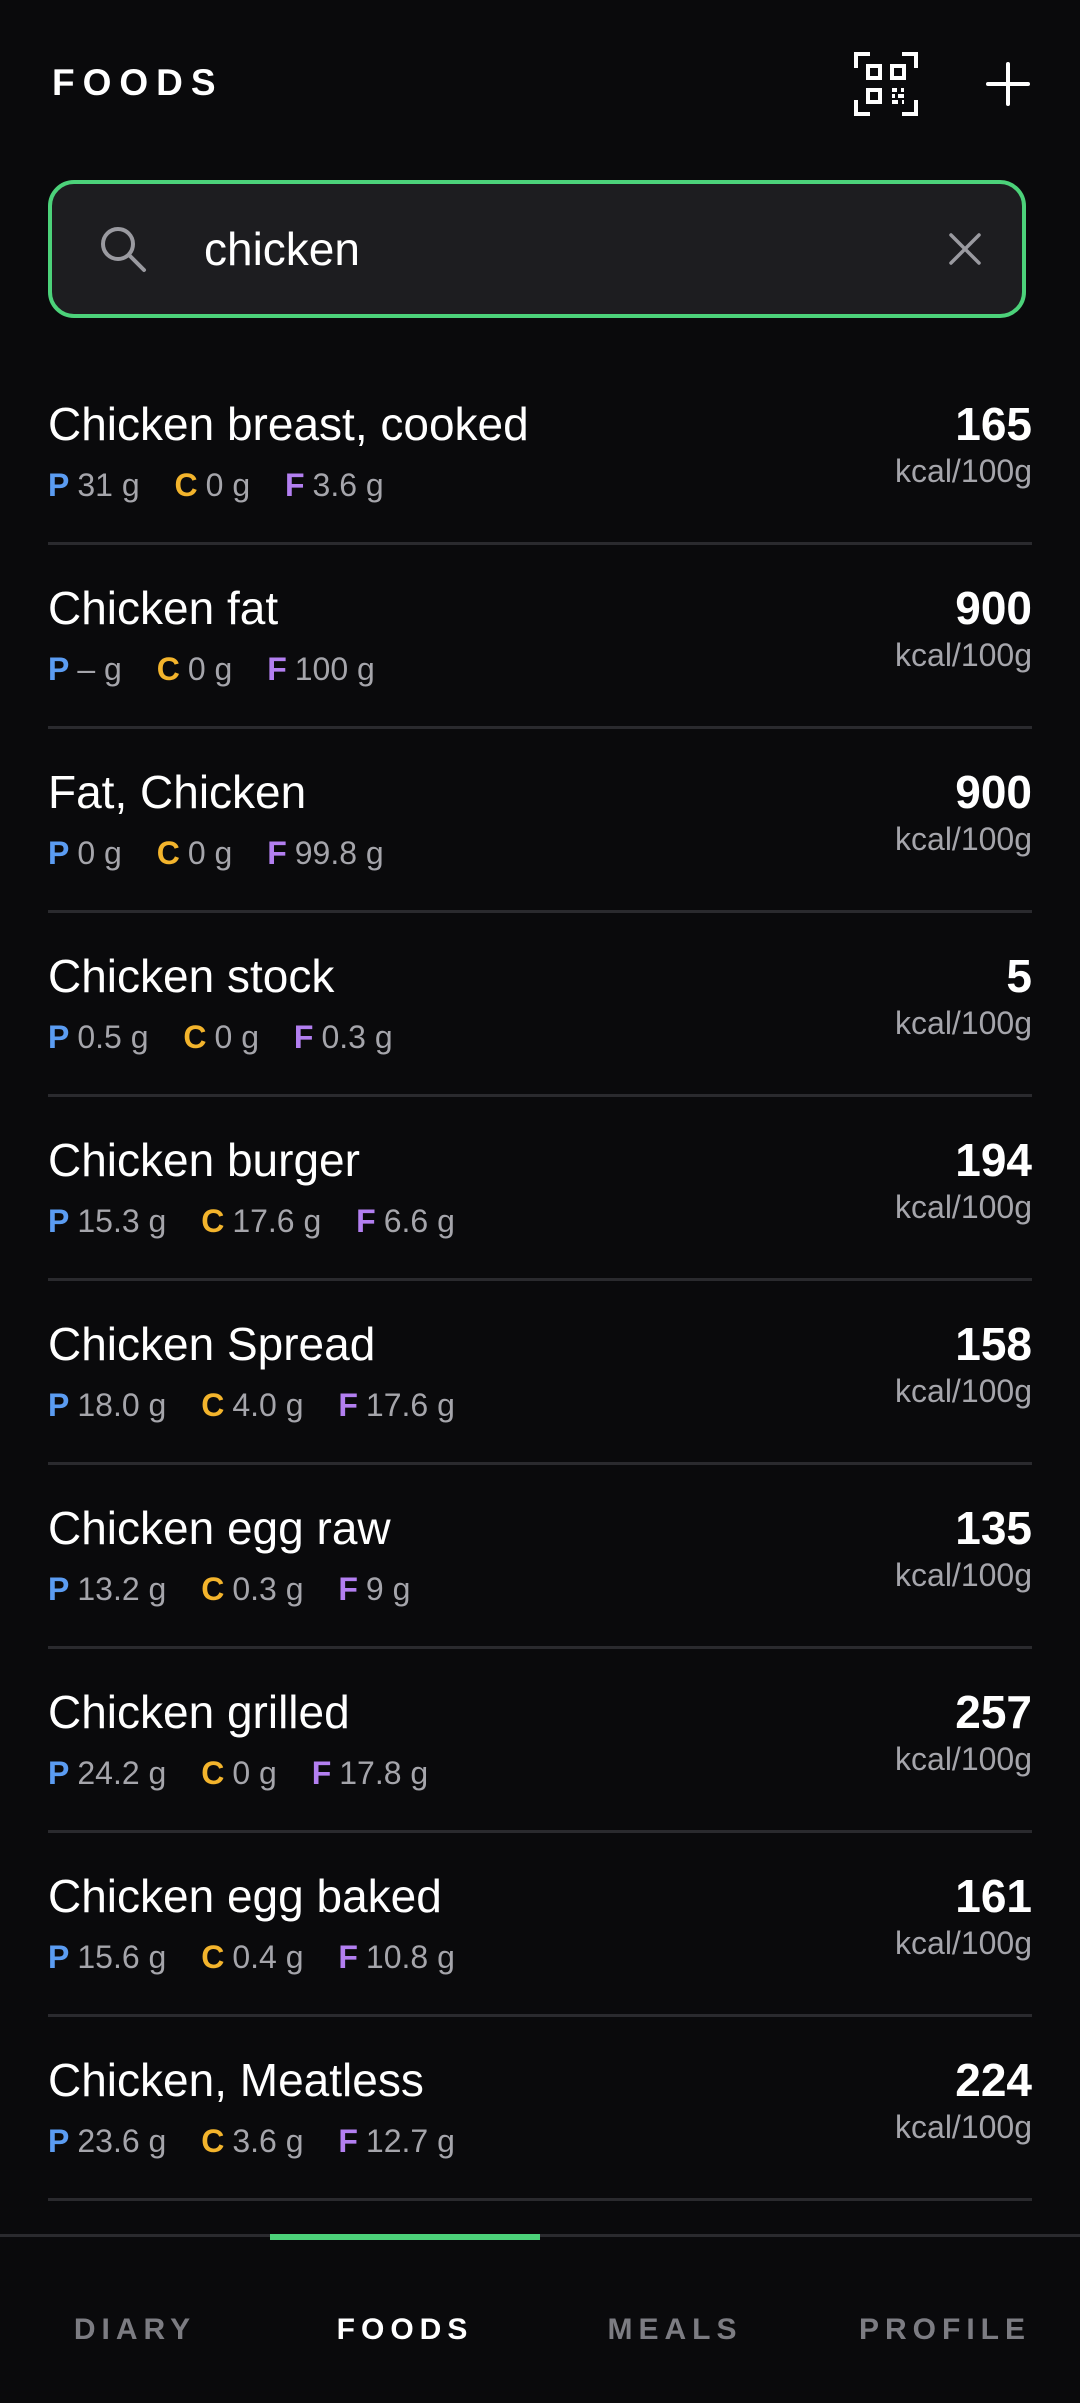 This screenshot has width=1080, height=2403. What do you see at coordinates (108, 485) in the screenshot?
I see `protein-value: 31 g` at bounding box center [108, 485].